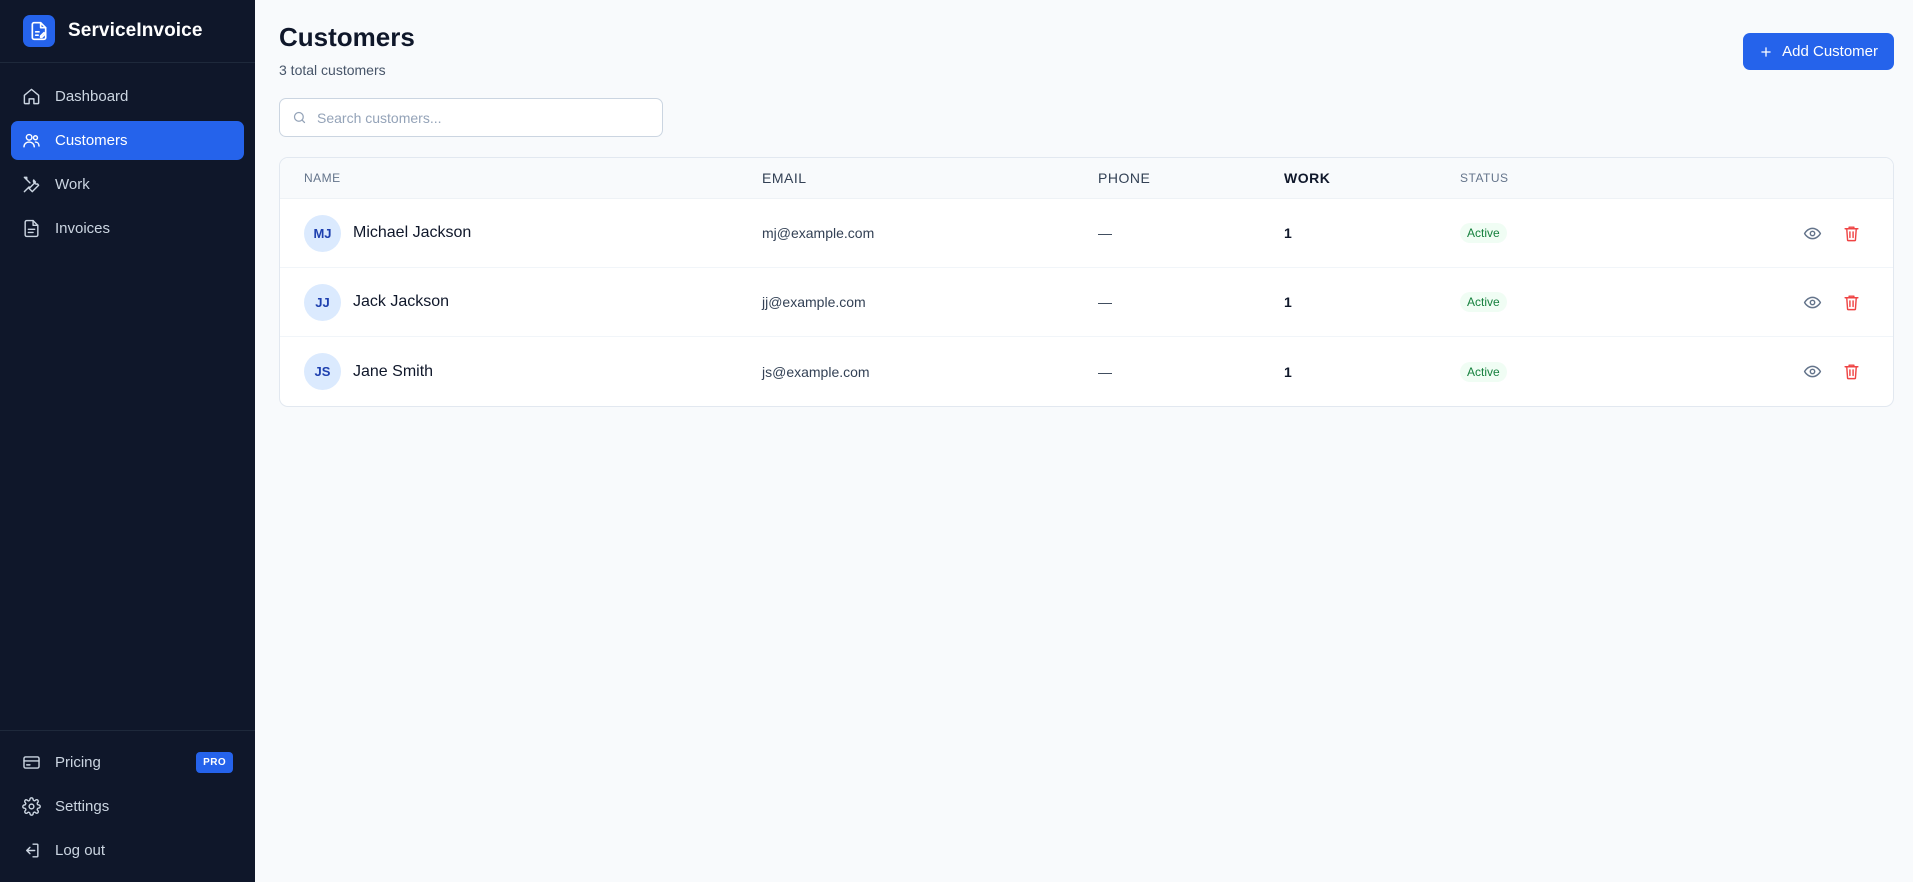 The image size is (1913, 882). What do you see at coordinates (816, 371) in the screenshot?
I see `customer-email: js@example.com` at bounding box center [816, 371].